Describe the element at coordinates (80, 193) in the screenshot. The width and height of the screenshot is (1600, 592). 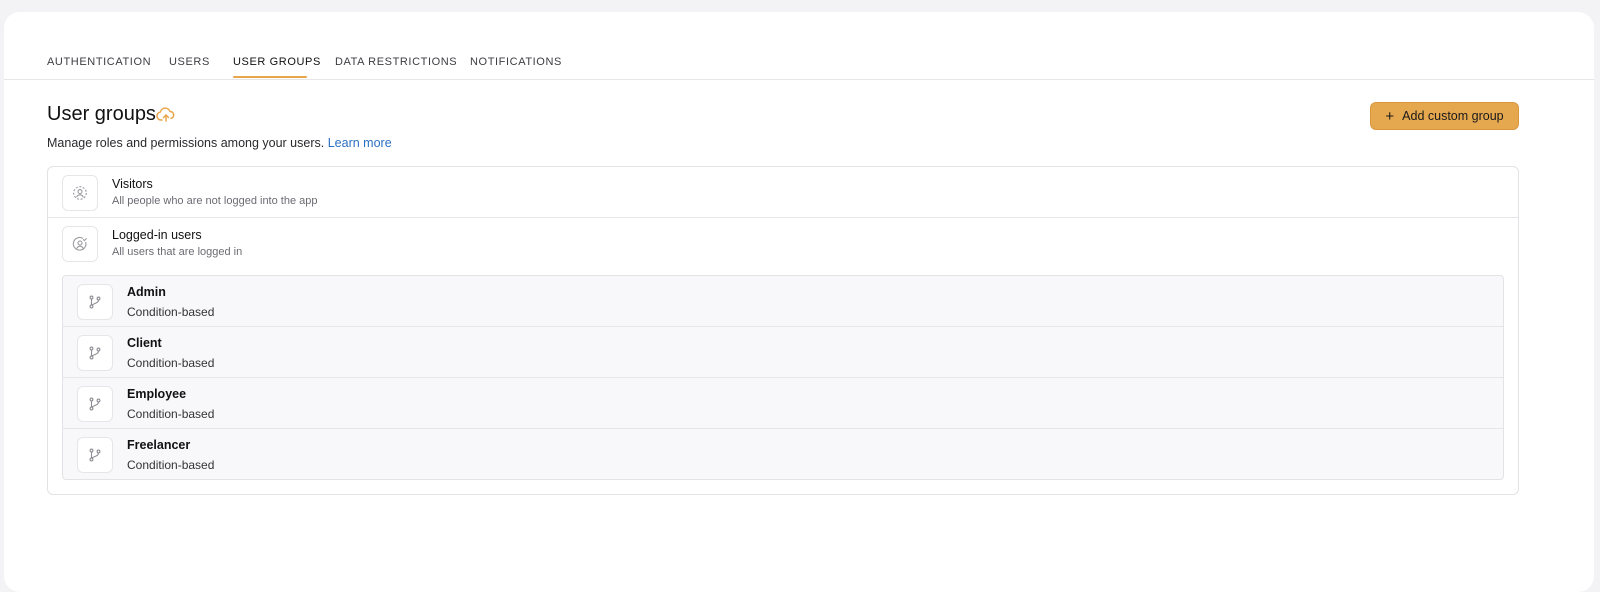
I see `visitor-icon` at that location.